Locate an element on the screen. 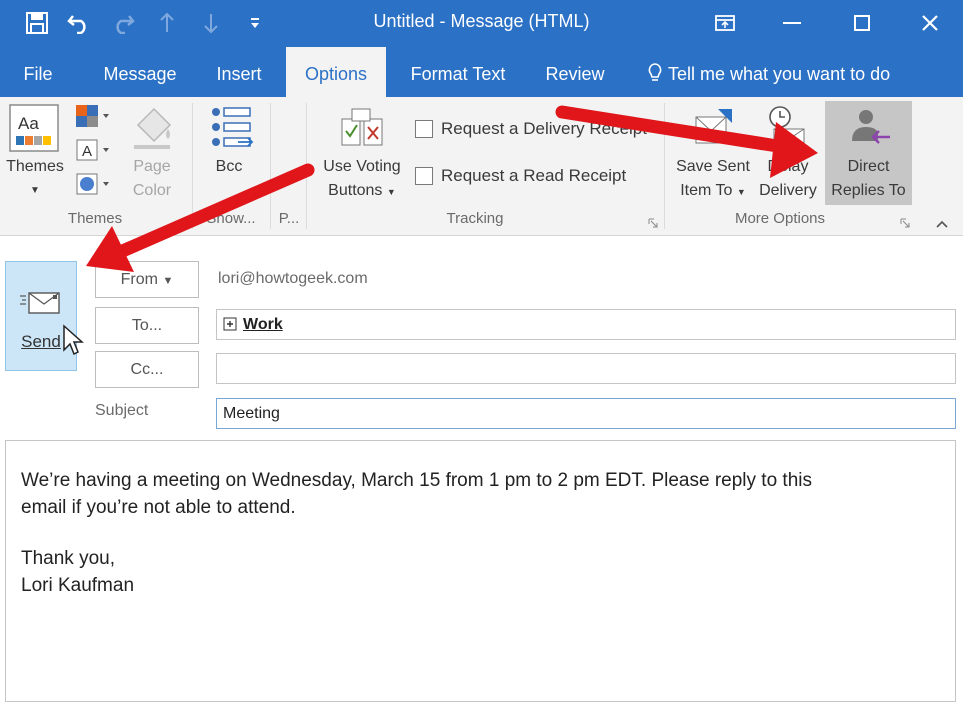 The image size is (963, 711). delivery-receipt-checkbox is located at coordinates (424, 129).